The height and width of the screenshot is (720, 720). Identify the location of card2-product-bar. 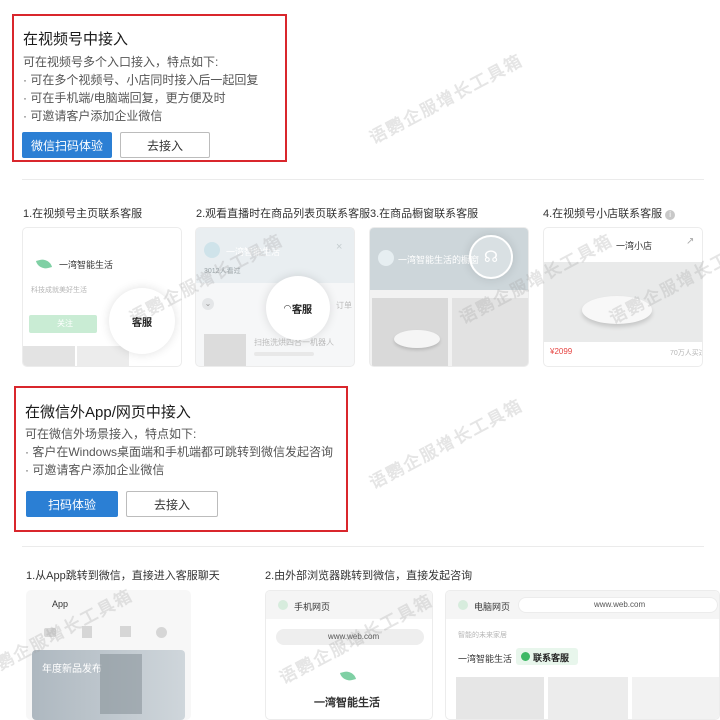
(284, 354).